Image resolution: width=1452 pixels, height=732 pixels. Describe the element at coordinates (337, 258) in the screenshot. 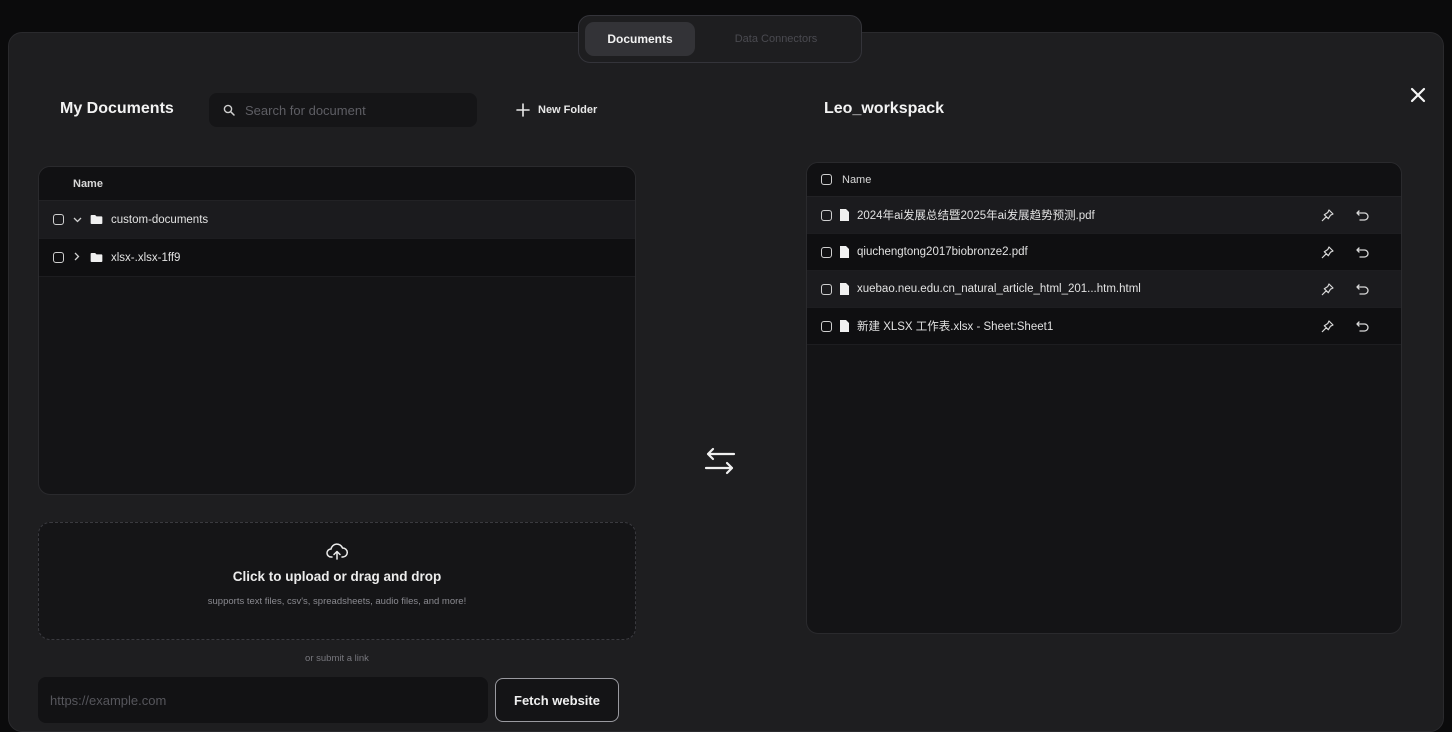

I see `folder-row: xlsx-.xlsx-1ff9` at that location.